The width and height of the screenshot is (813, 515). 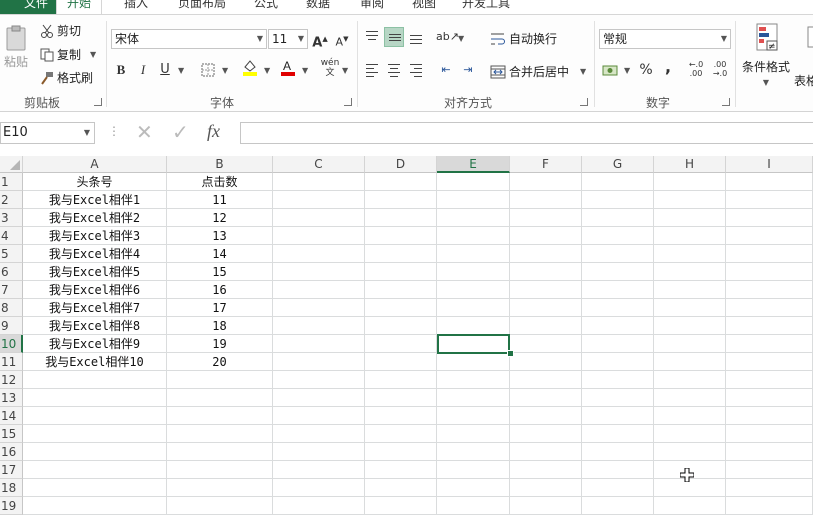 What do you see at coordinates (618, 452) in the screenshot?
I see `cell-g16` at bounding box center [618, 452].